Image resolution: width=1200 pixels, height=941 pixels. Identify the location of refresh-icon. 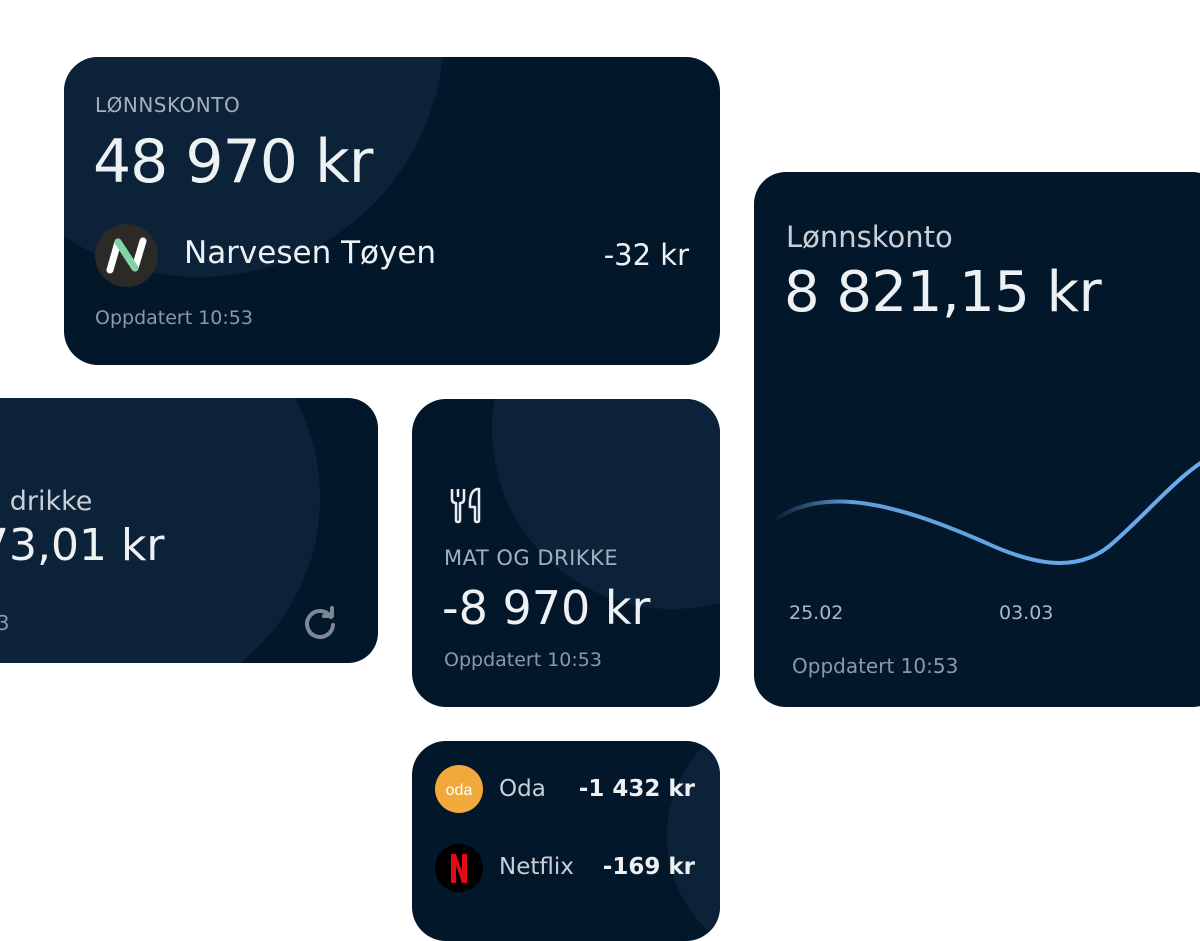
(320, 623).